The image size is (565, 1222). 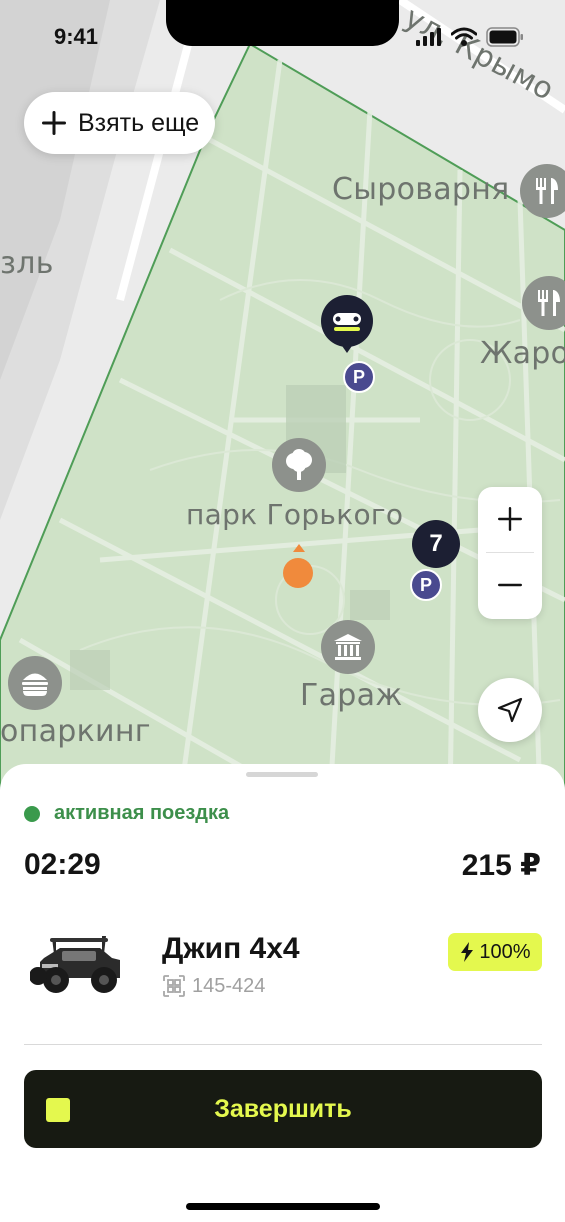 I want to click on home-indicator, so click(x=283, y=1206).